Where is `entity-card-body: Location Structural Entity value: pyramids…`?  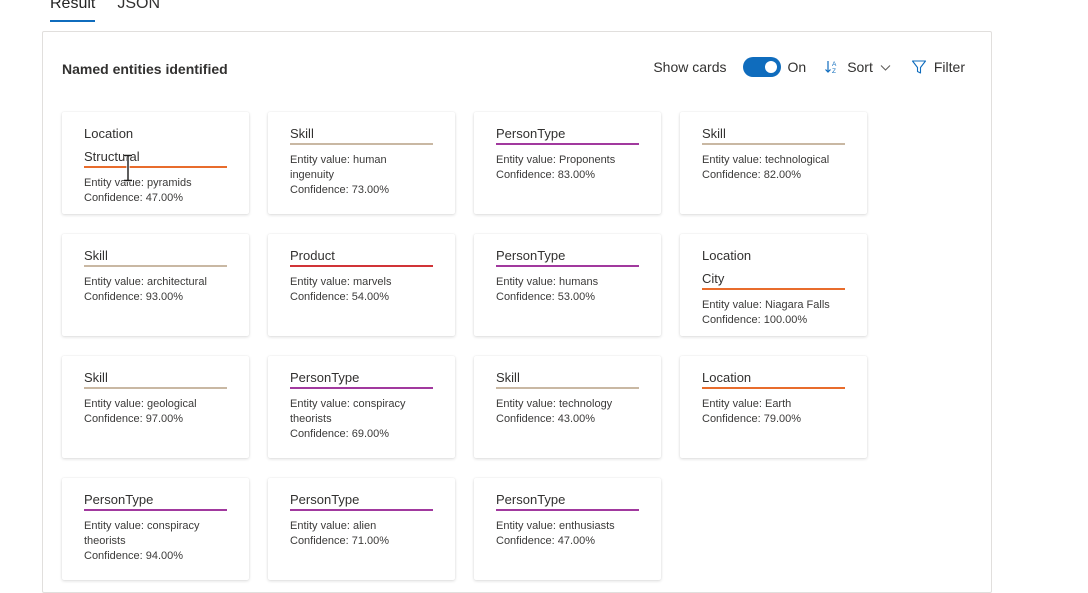 entity-card-body: Location Structural Entity value: pyramids… is located at coordinates (155, 159).